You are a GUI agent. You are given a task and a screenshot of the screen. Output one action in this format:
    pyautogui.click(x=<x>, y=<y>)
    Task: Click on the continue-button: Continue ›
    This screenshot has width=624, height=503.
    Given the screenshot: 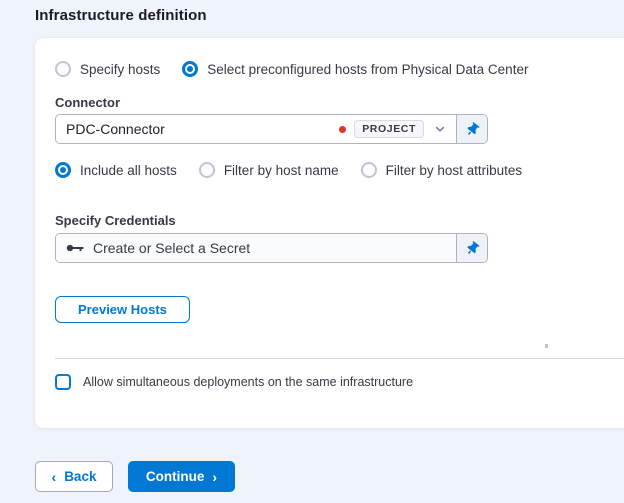 What is the action you would take?
    pyautogui.click(x=181, y=476)
    